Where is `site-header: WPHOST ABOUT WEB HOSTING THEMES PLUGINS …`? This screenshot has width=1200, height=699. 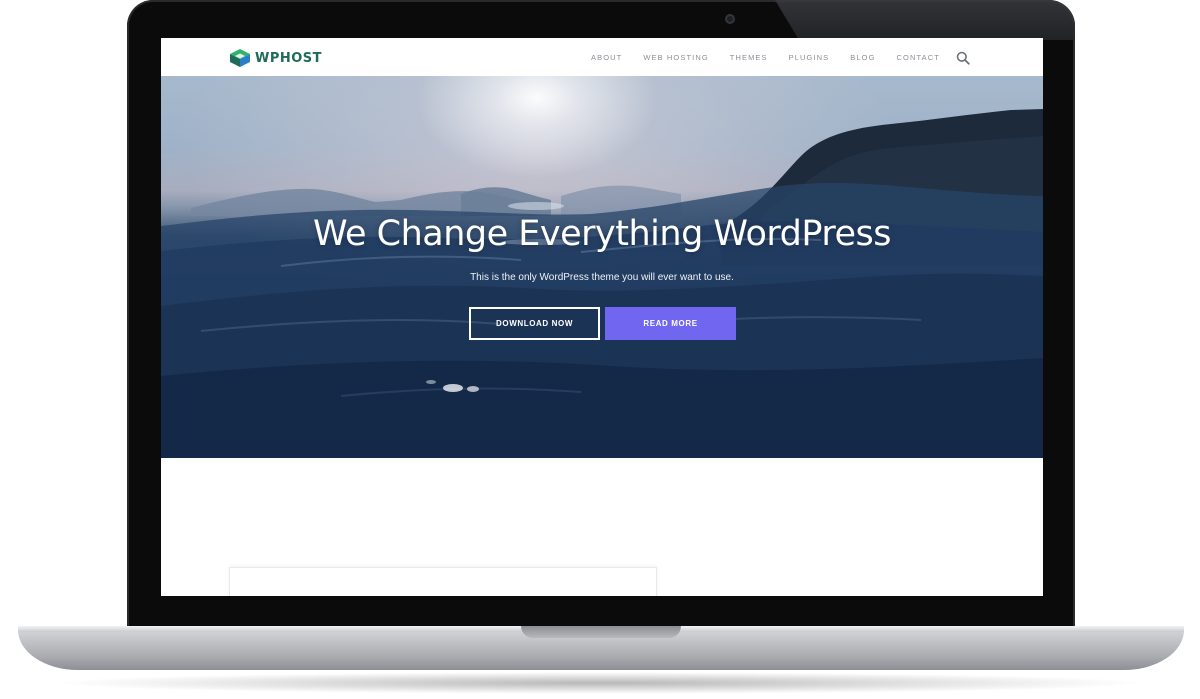 site-header: WPHOST ABOUT WEB HOSTING THEMES PLUGINS … is located at coordinates (602, 57).